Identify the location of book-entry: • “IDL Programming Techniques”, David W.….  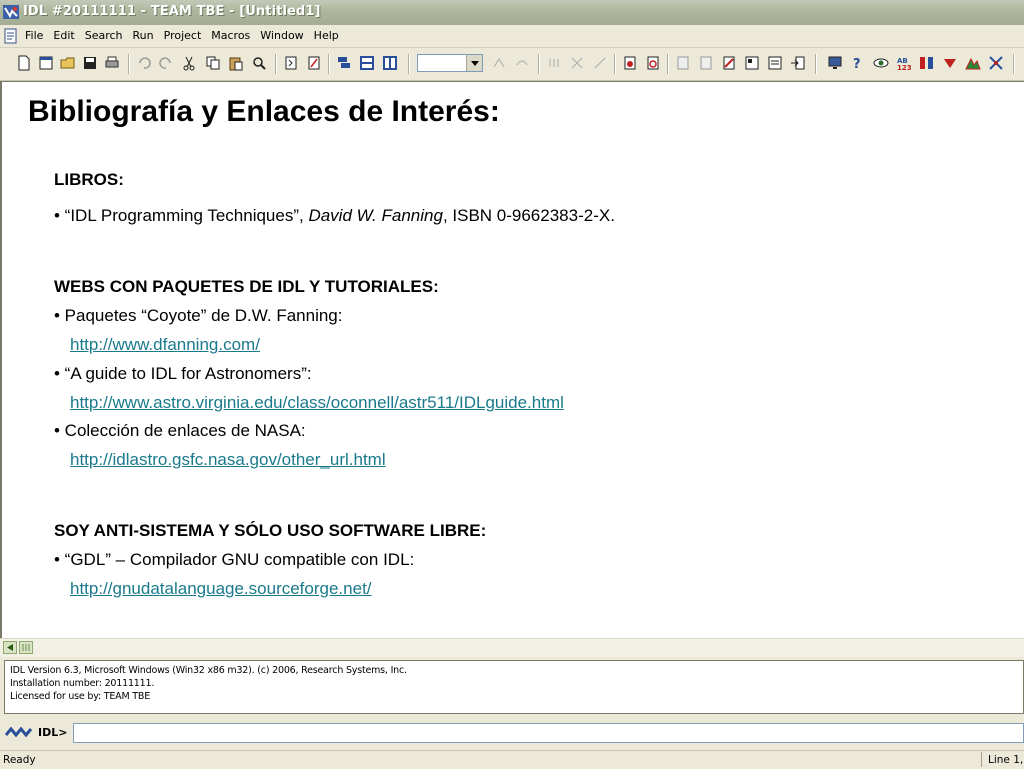
(334, 215).